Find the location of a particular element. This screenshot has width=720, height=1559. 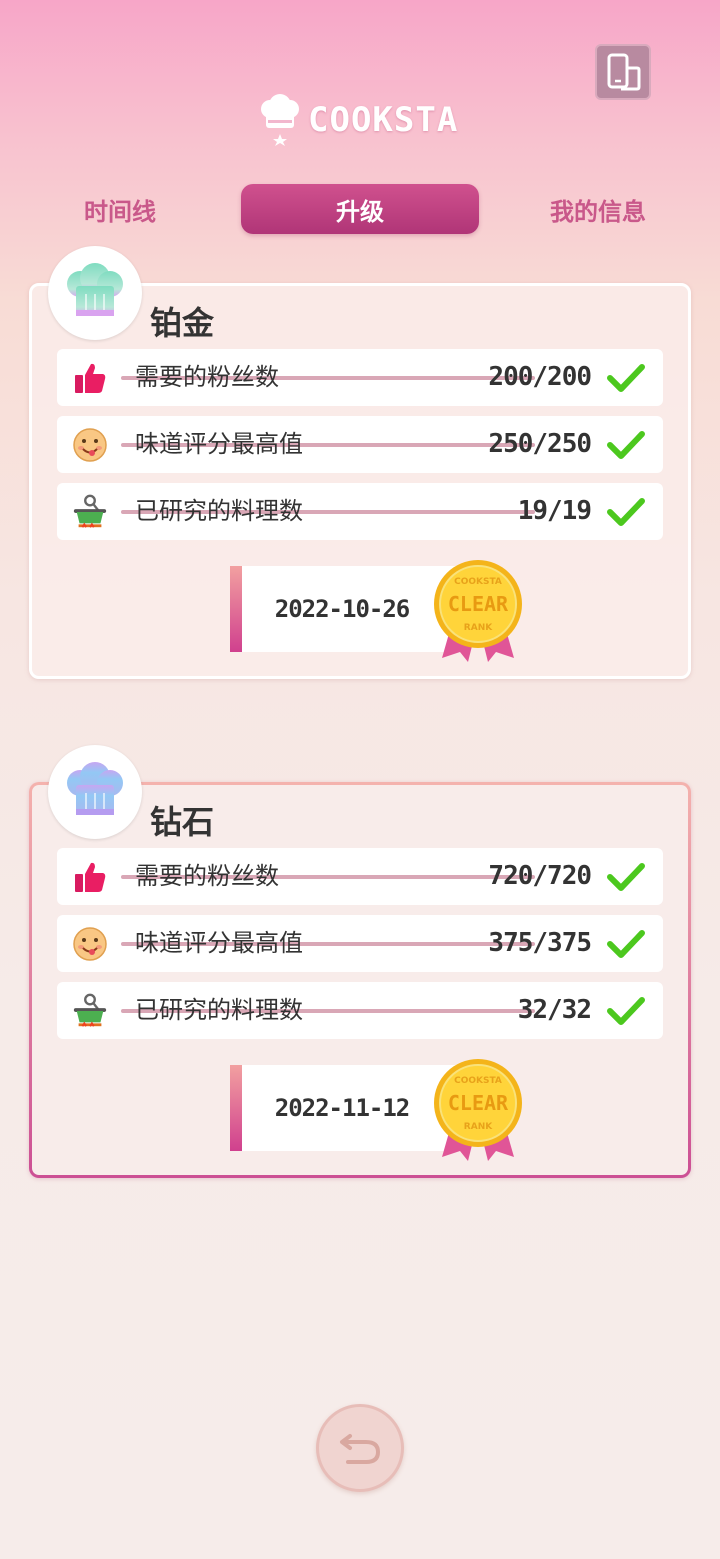

requirement-row-fans: 需要的粉丝数 720/720 is located at coordinates (360, 876).